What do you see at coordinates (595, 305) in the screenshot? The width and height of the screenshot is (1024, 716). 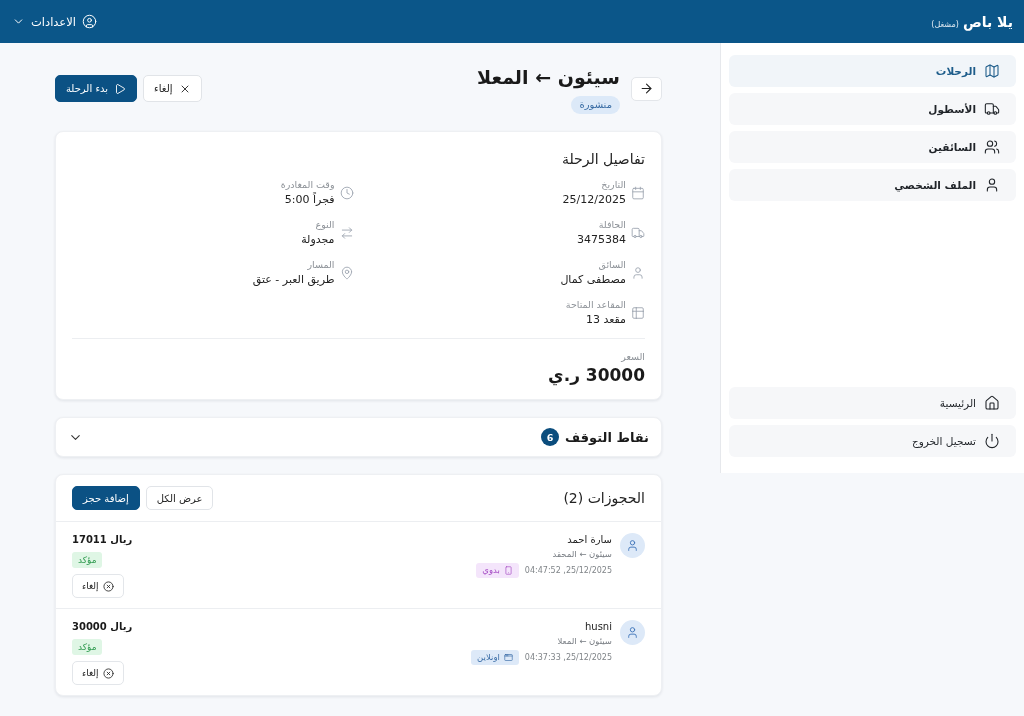 I see `field-label: المقاعد المتاحة` at bounding box center [595, 305].